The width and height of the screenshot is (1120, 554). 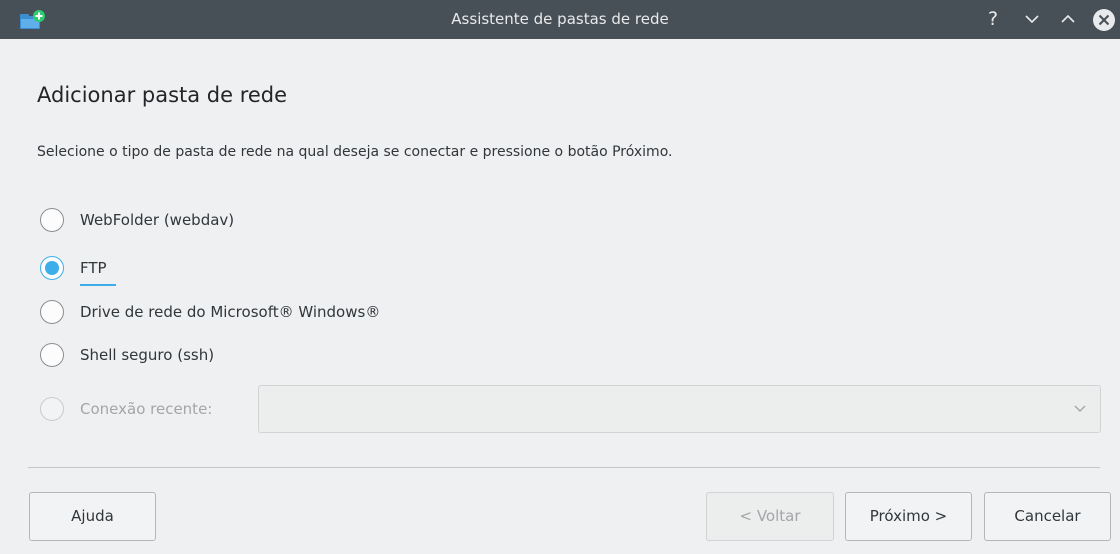 What do you see at coordinates (770, 516) in the screenshot?
I see `back-button: < Voltar` at bounding box center [770, 516].